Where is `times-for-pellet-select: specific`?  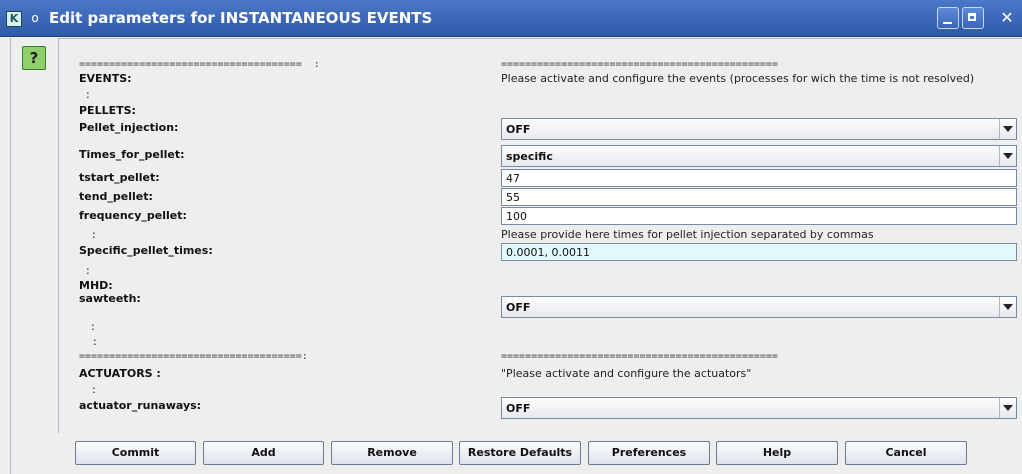 times-for-pellet-select: specific is located at coordinates (759, 156).